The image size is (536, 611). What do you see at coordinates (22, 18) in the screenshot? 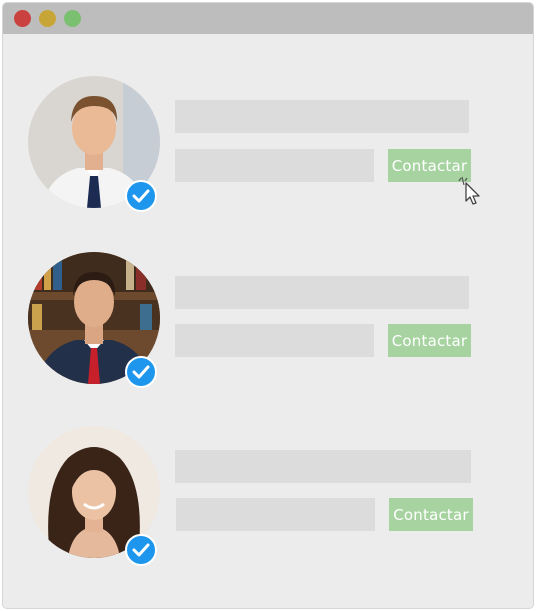
I see `close-window-button` at bounding box center [22, 18].